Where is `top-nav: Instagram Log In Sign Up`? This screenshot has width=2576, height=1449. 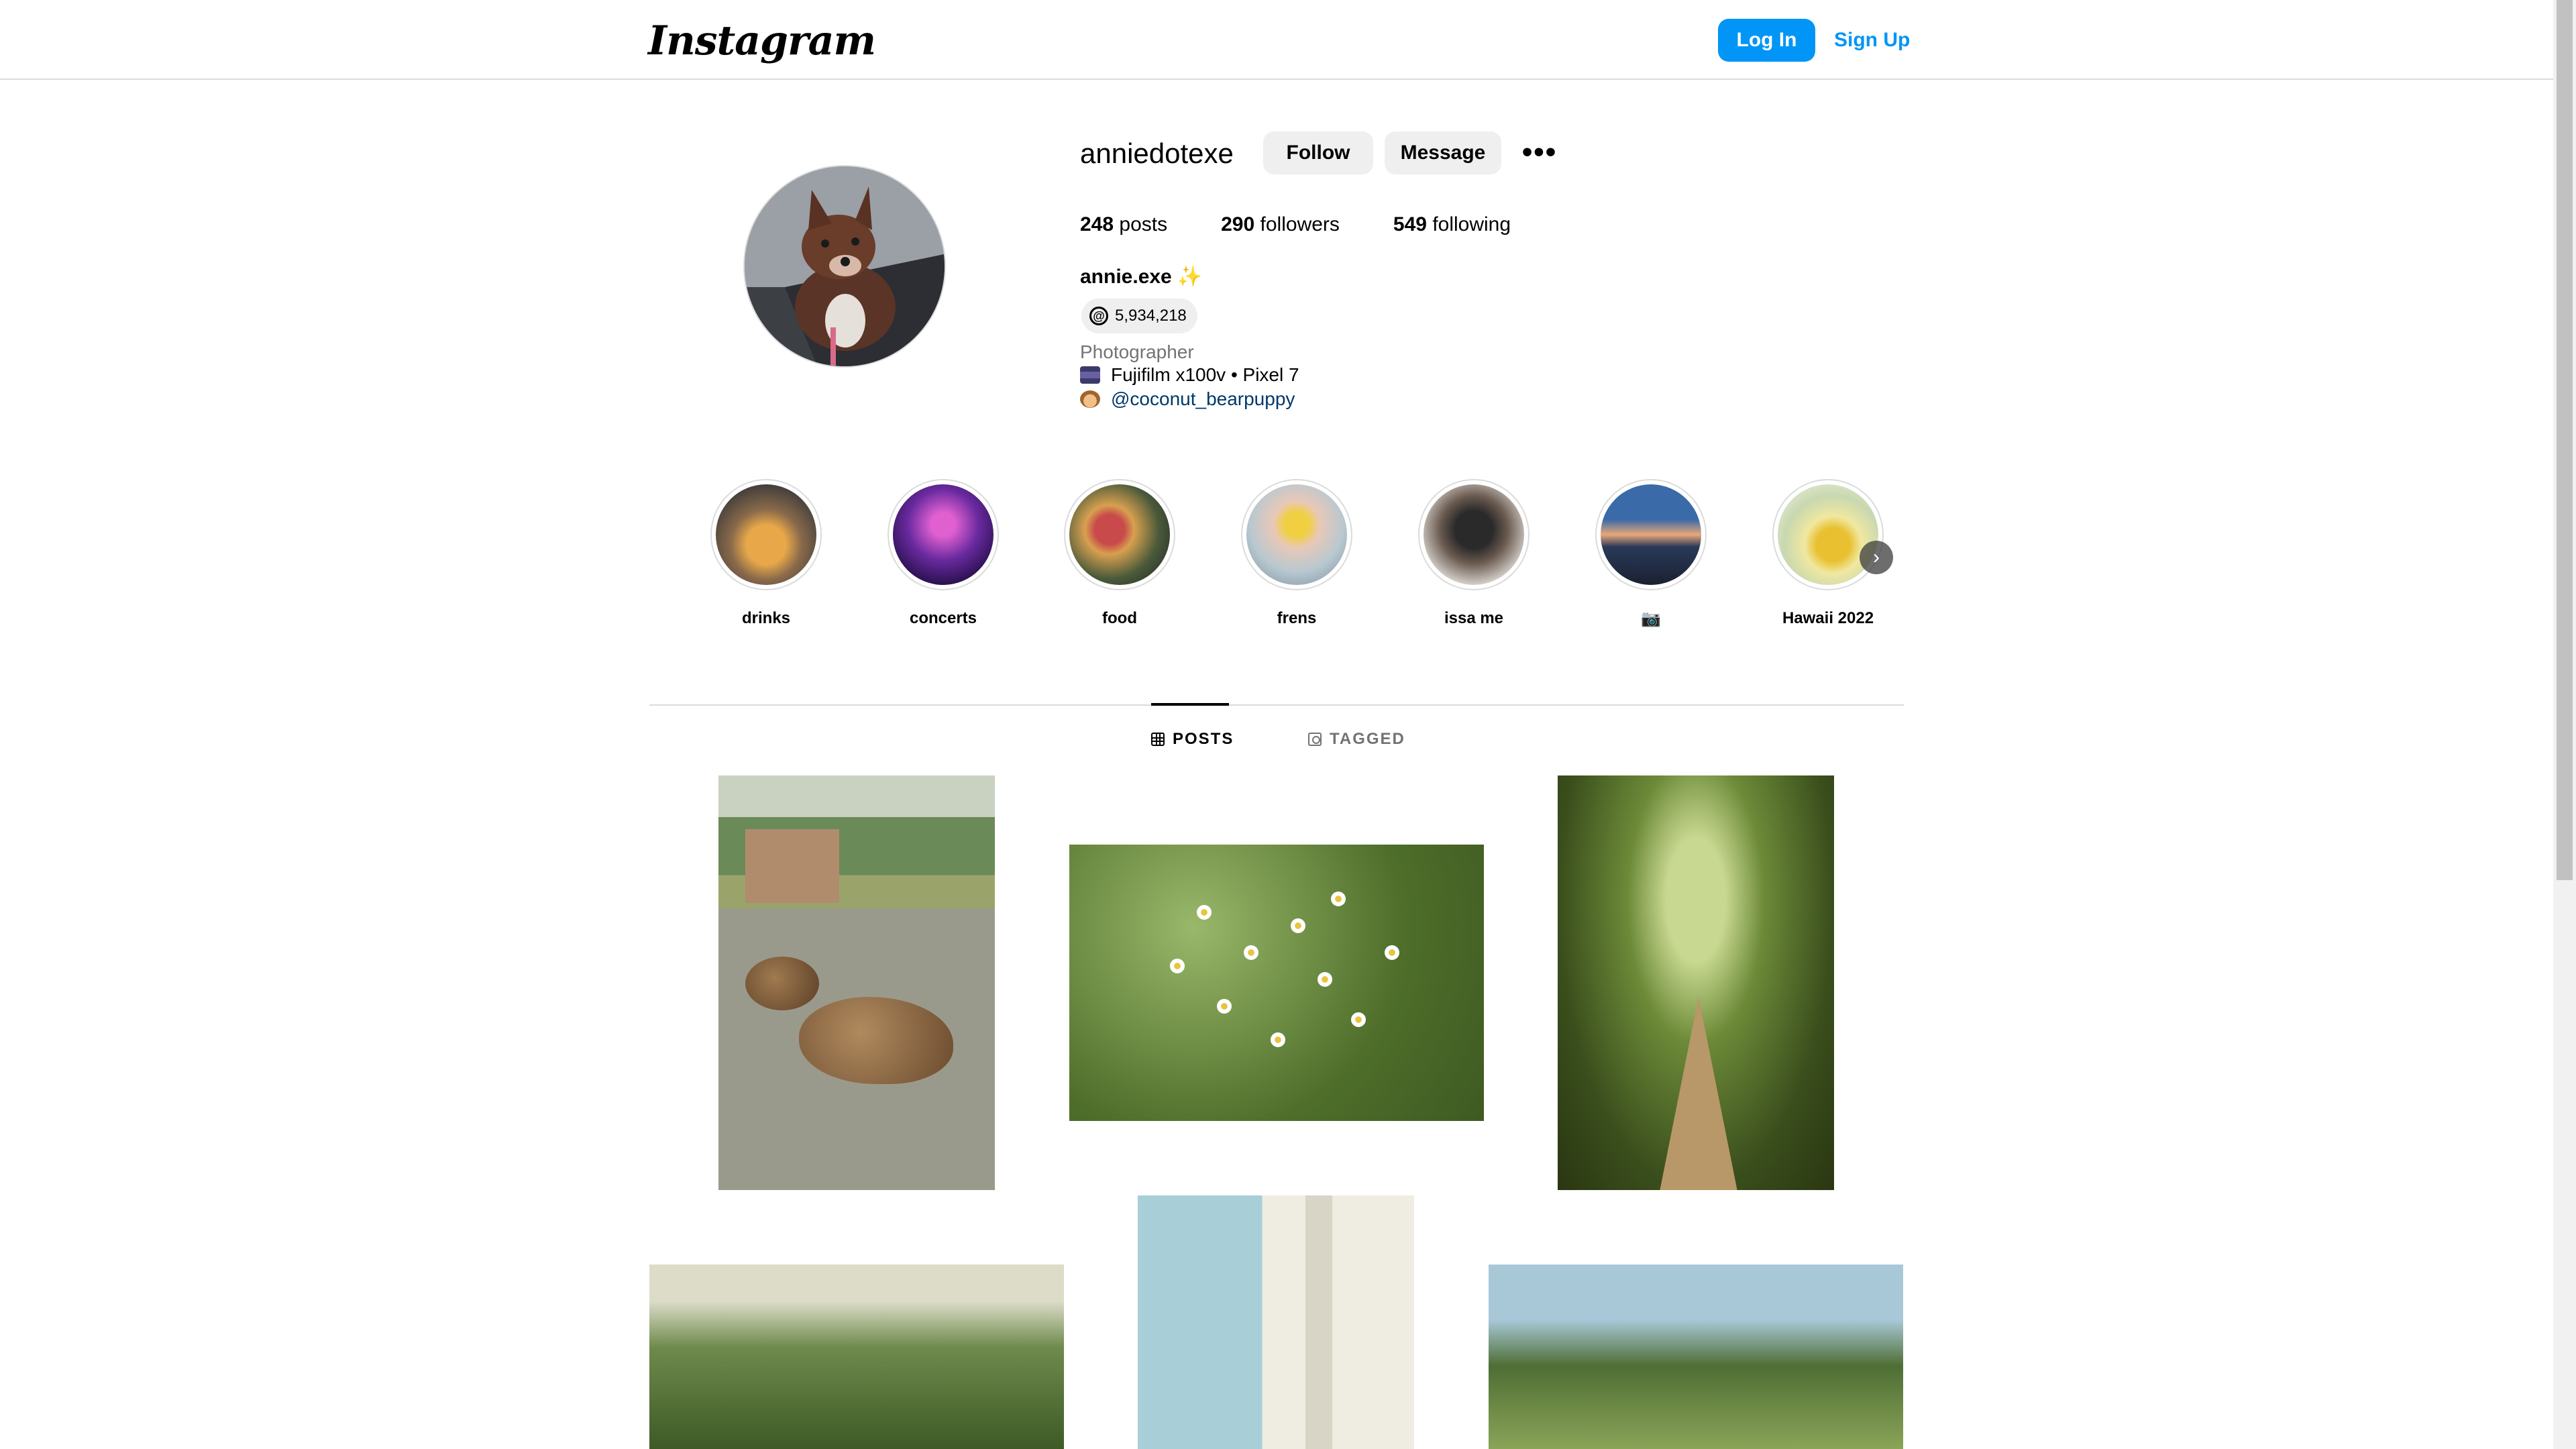
top-nav: Instagram Log In Sign Up is located at coordinates (1276, 40).